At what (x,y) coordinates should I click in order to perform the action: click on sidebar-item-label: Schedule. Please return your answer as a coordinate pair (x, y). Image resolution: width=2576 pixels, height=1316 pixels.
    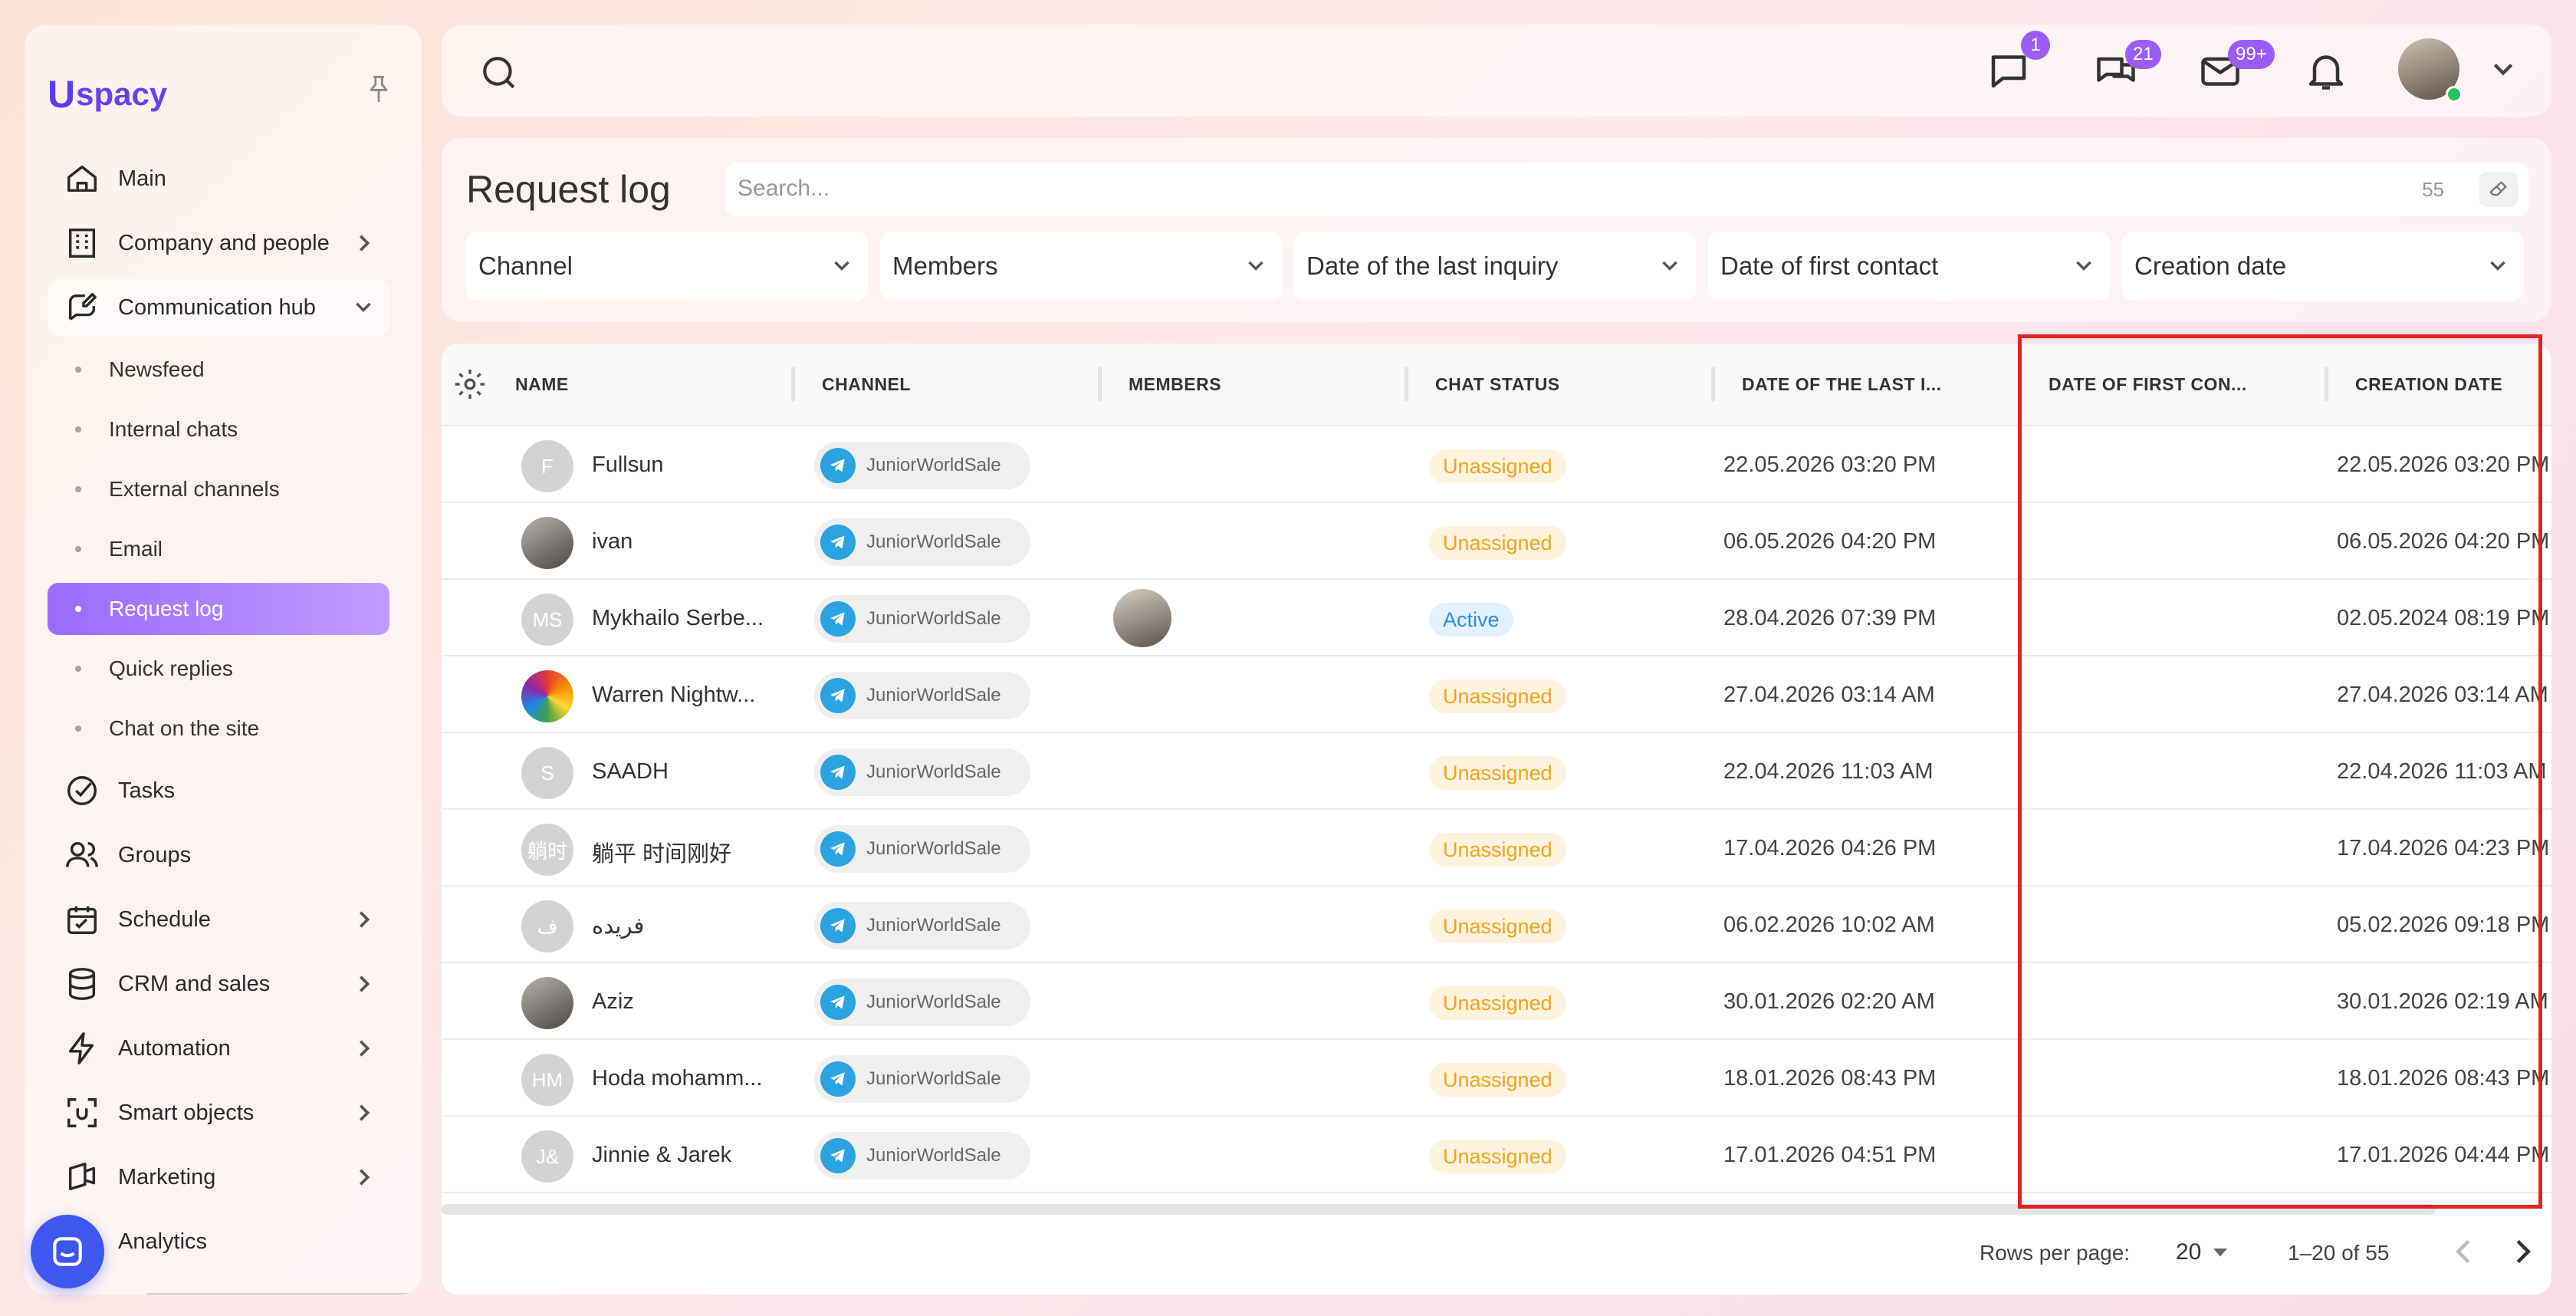
    Looking at the image, I should click on (164, 919).